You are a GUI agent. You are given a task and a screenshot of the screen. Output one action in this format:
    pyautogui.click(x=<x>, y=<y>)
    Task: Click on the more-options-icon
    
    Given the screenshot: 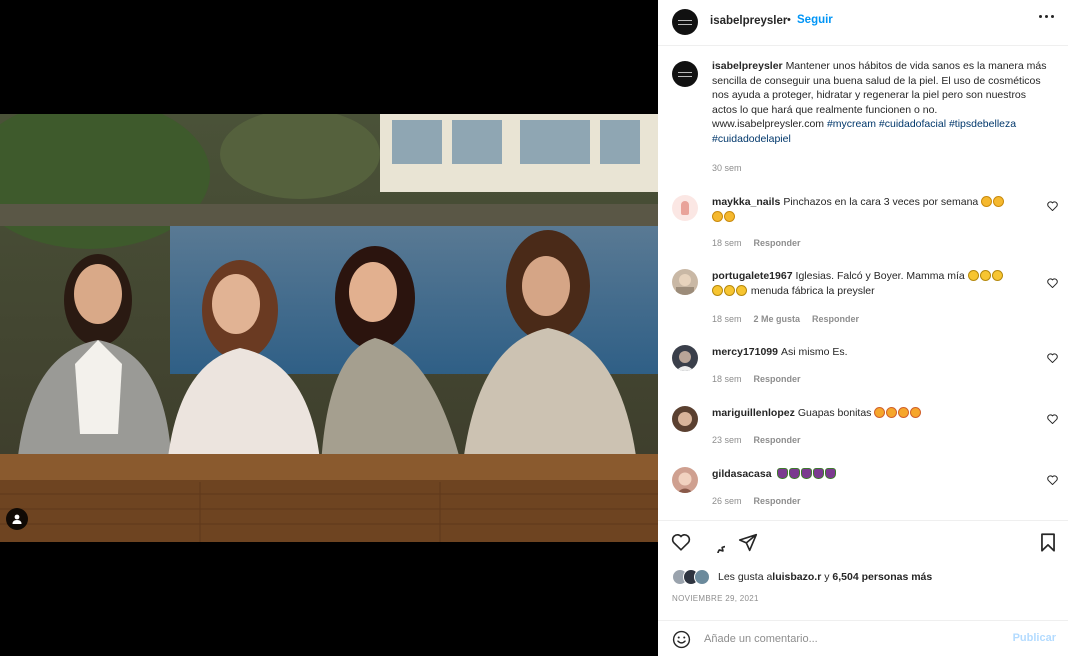 What is the action you would take?
    pyautogui.click(x=1046, y=16)
    